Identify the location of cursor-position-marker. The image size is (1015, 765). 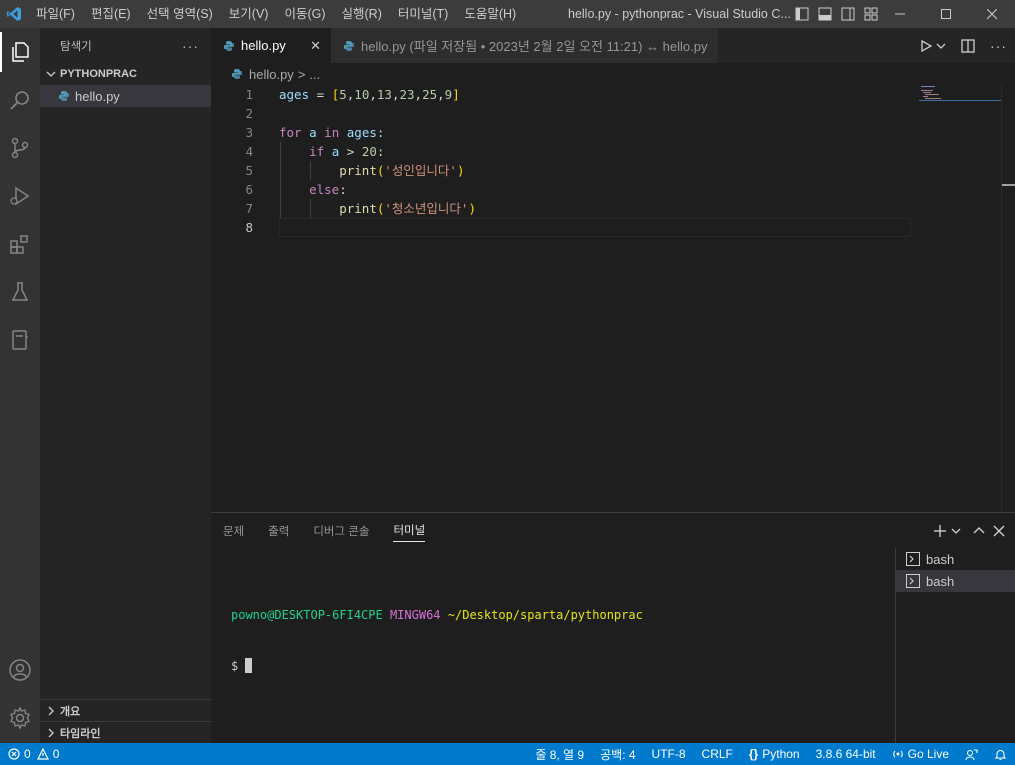
(1008, 185).